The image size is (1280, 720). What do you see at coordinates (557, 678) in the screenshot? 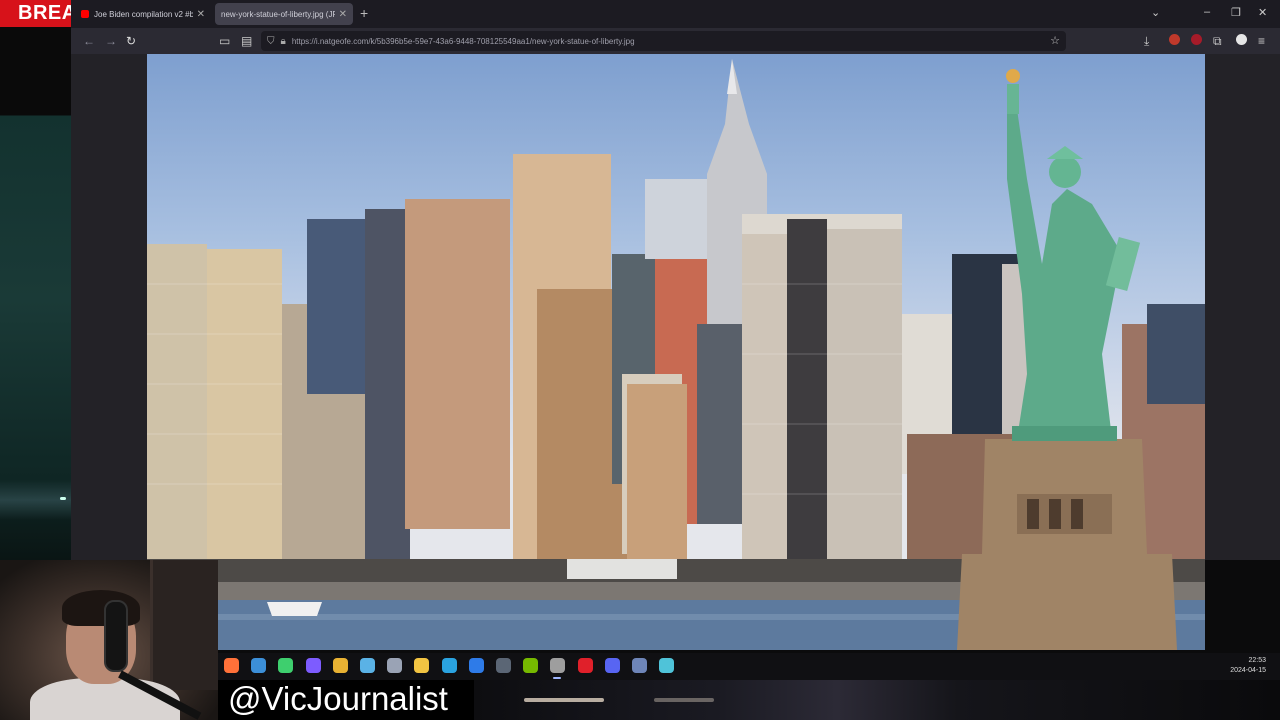
I see `active-app-indicator` at bounding box center [557, 678].